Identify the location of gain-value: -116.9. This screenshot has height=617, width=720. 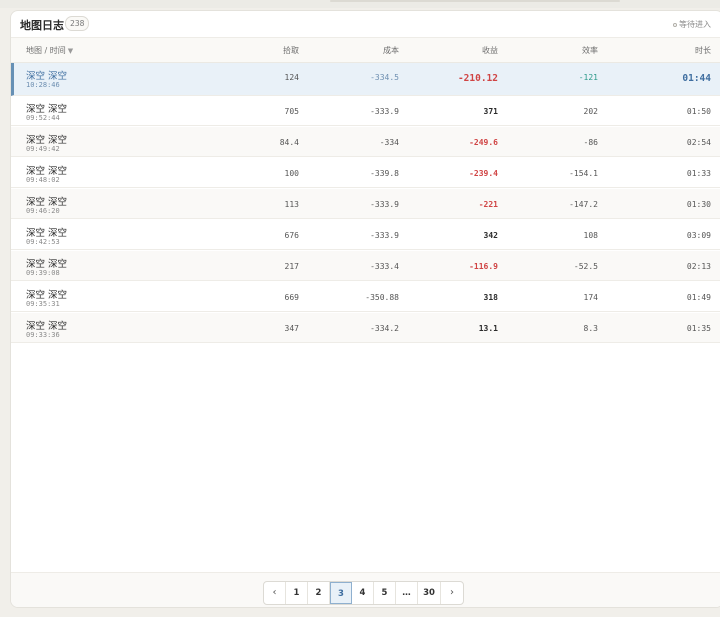
(483, 266).